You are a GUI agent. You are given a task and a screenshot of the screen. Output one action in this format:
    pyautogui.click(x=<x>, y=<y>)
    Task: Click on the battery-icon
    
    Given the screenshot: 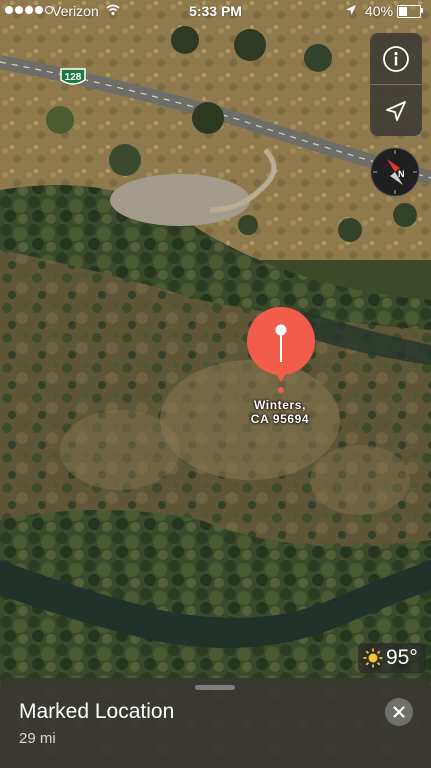 What is the action you would take?
    pyautogui.click(x=409, y=11)
    